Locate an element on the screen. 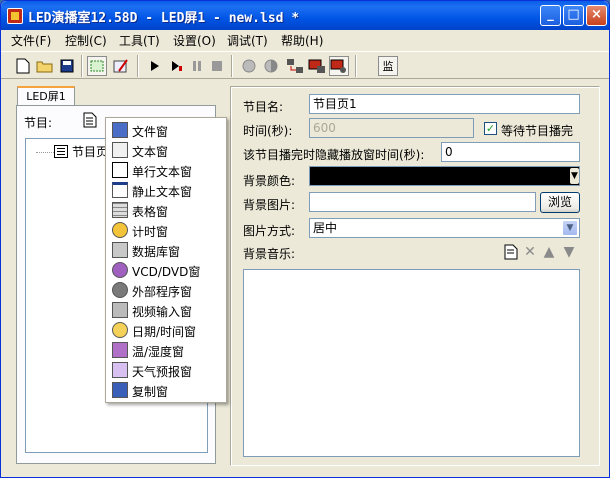 Image resolution: width=610 pixels, height=478 pixels. menu-bar: 文件(F) 控制(C) 工具(T) 设置(O) 调试(T) 帮助(H) is located at coordinates (305, 40).